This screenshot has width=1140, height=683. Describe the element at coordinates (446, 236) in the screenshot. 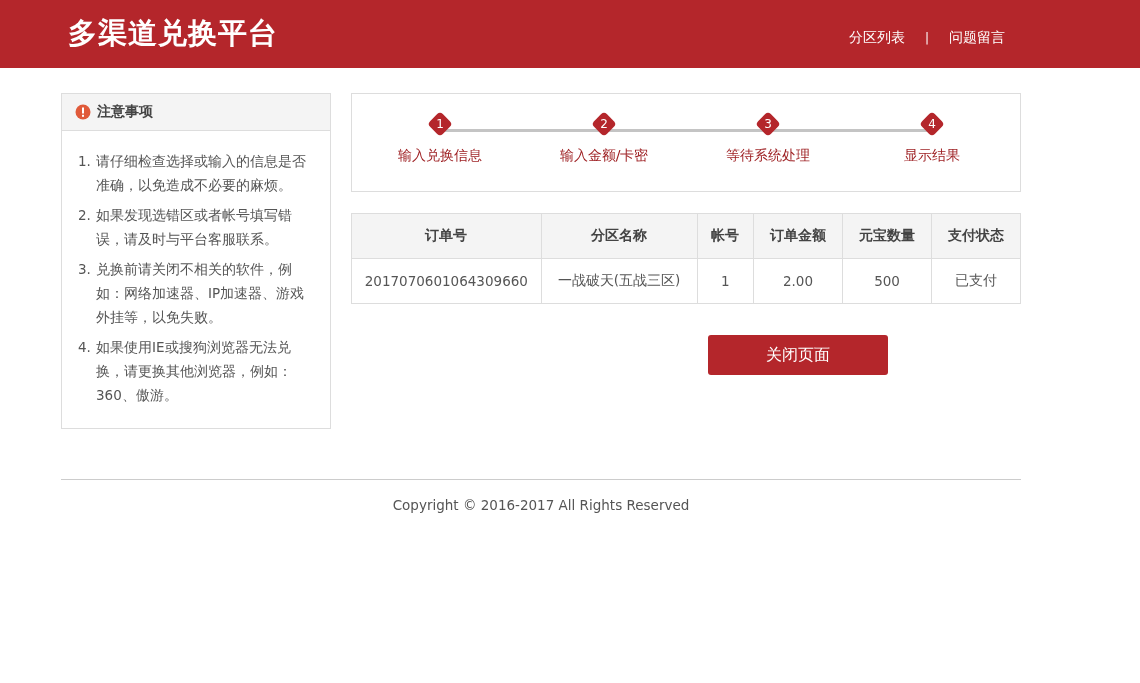

I see `column-header: 订单号` at that location.